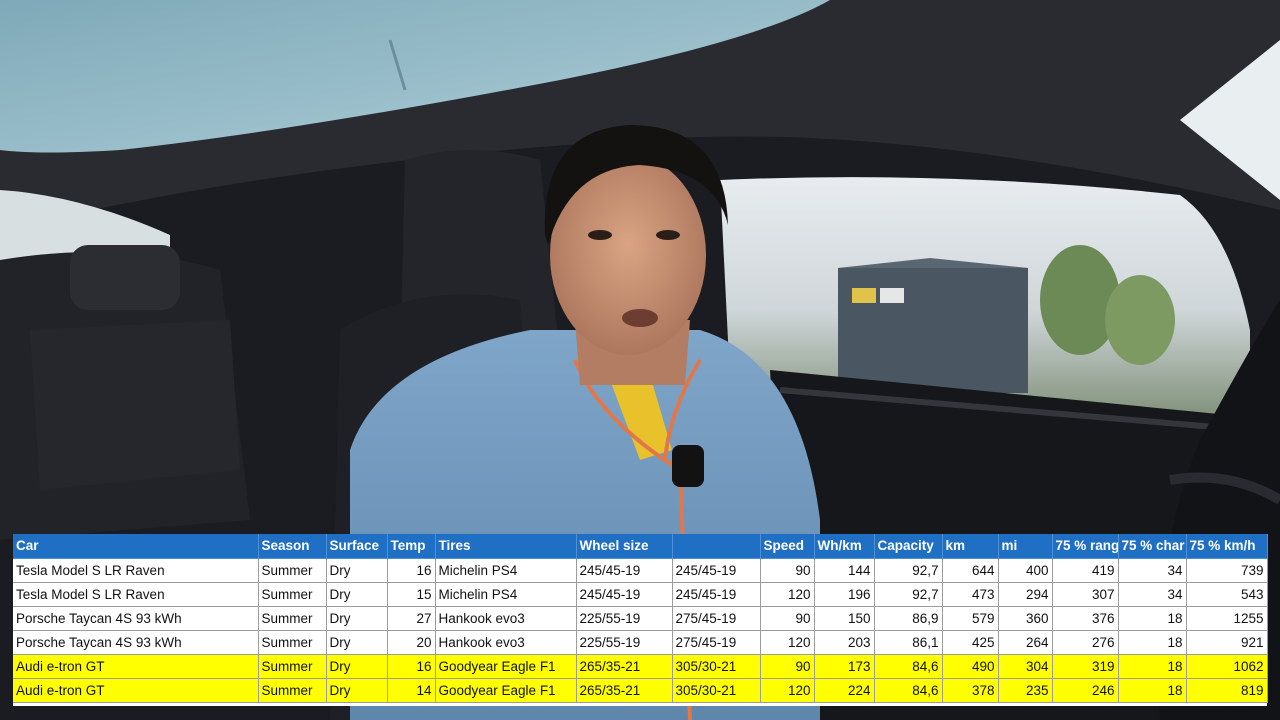  What do you see at coordinates (411, 594) in the screenshot?
I see `table-cell: 15` at bounding box center [411, 594].